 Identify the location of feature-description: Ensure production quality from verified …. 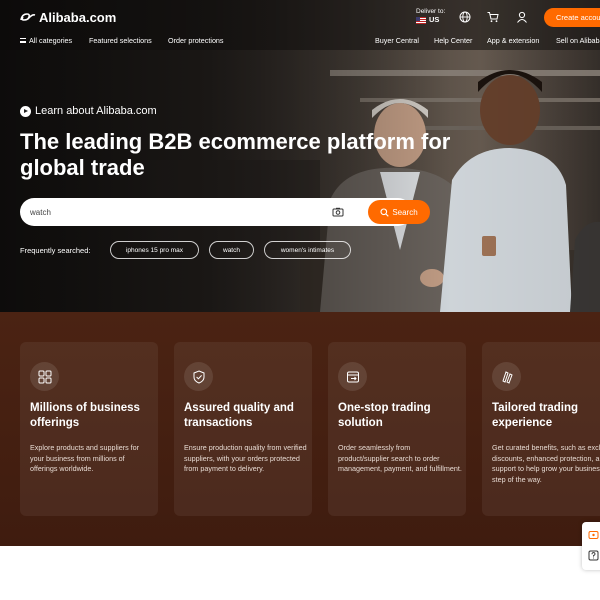
(245, 458).